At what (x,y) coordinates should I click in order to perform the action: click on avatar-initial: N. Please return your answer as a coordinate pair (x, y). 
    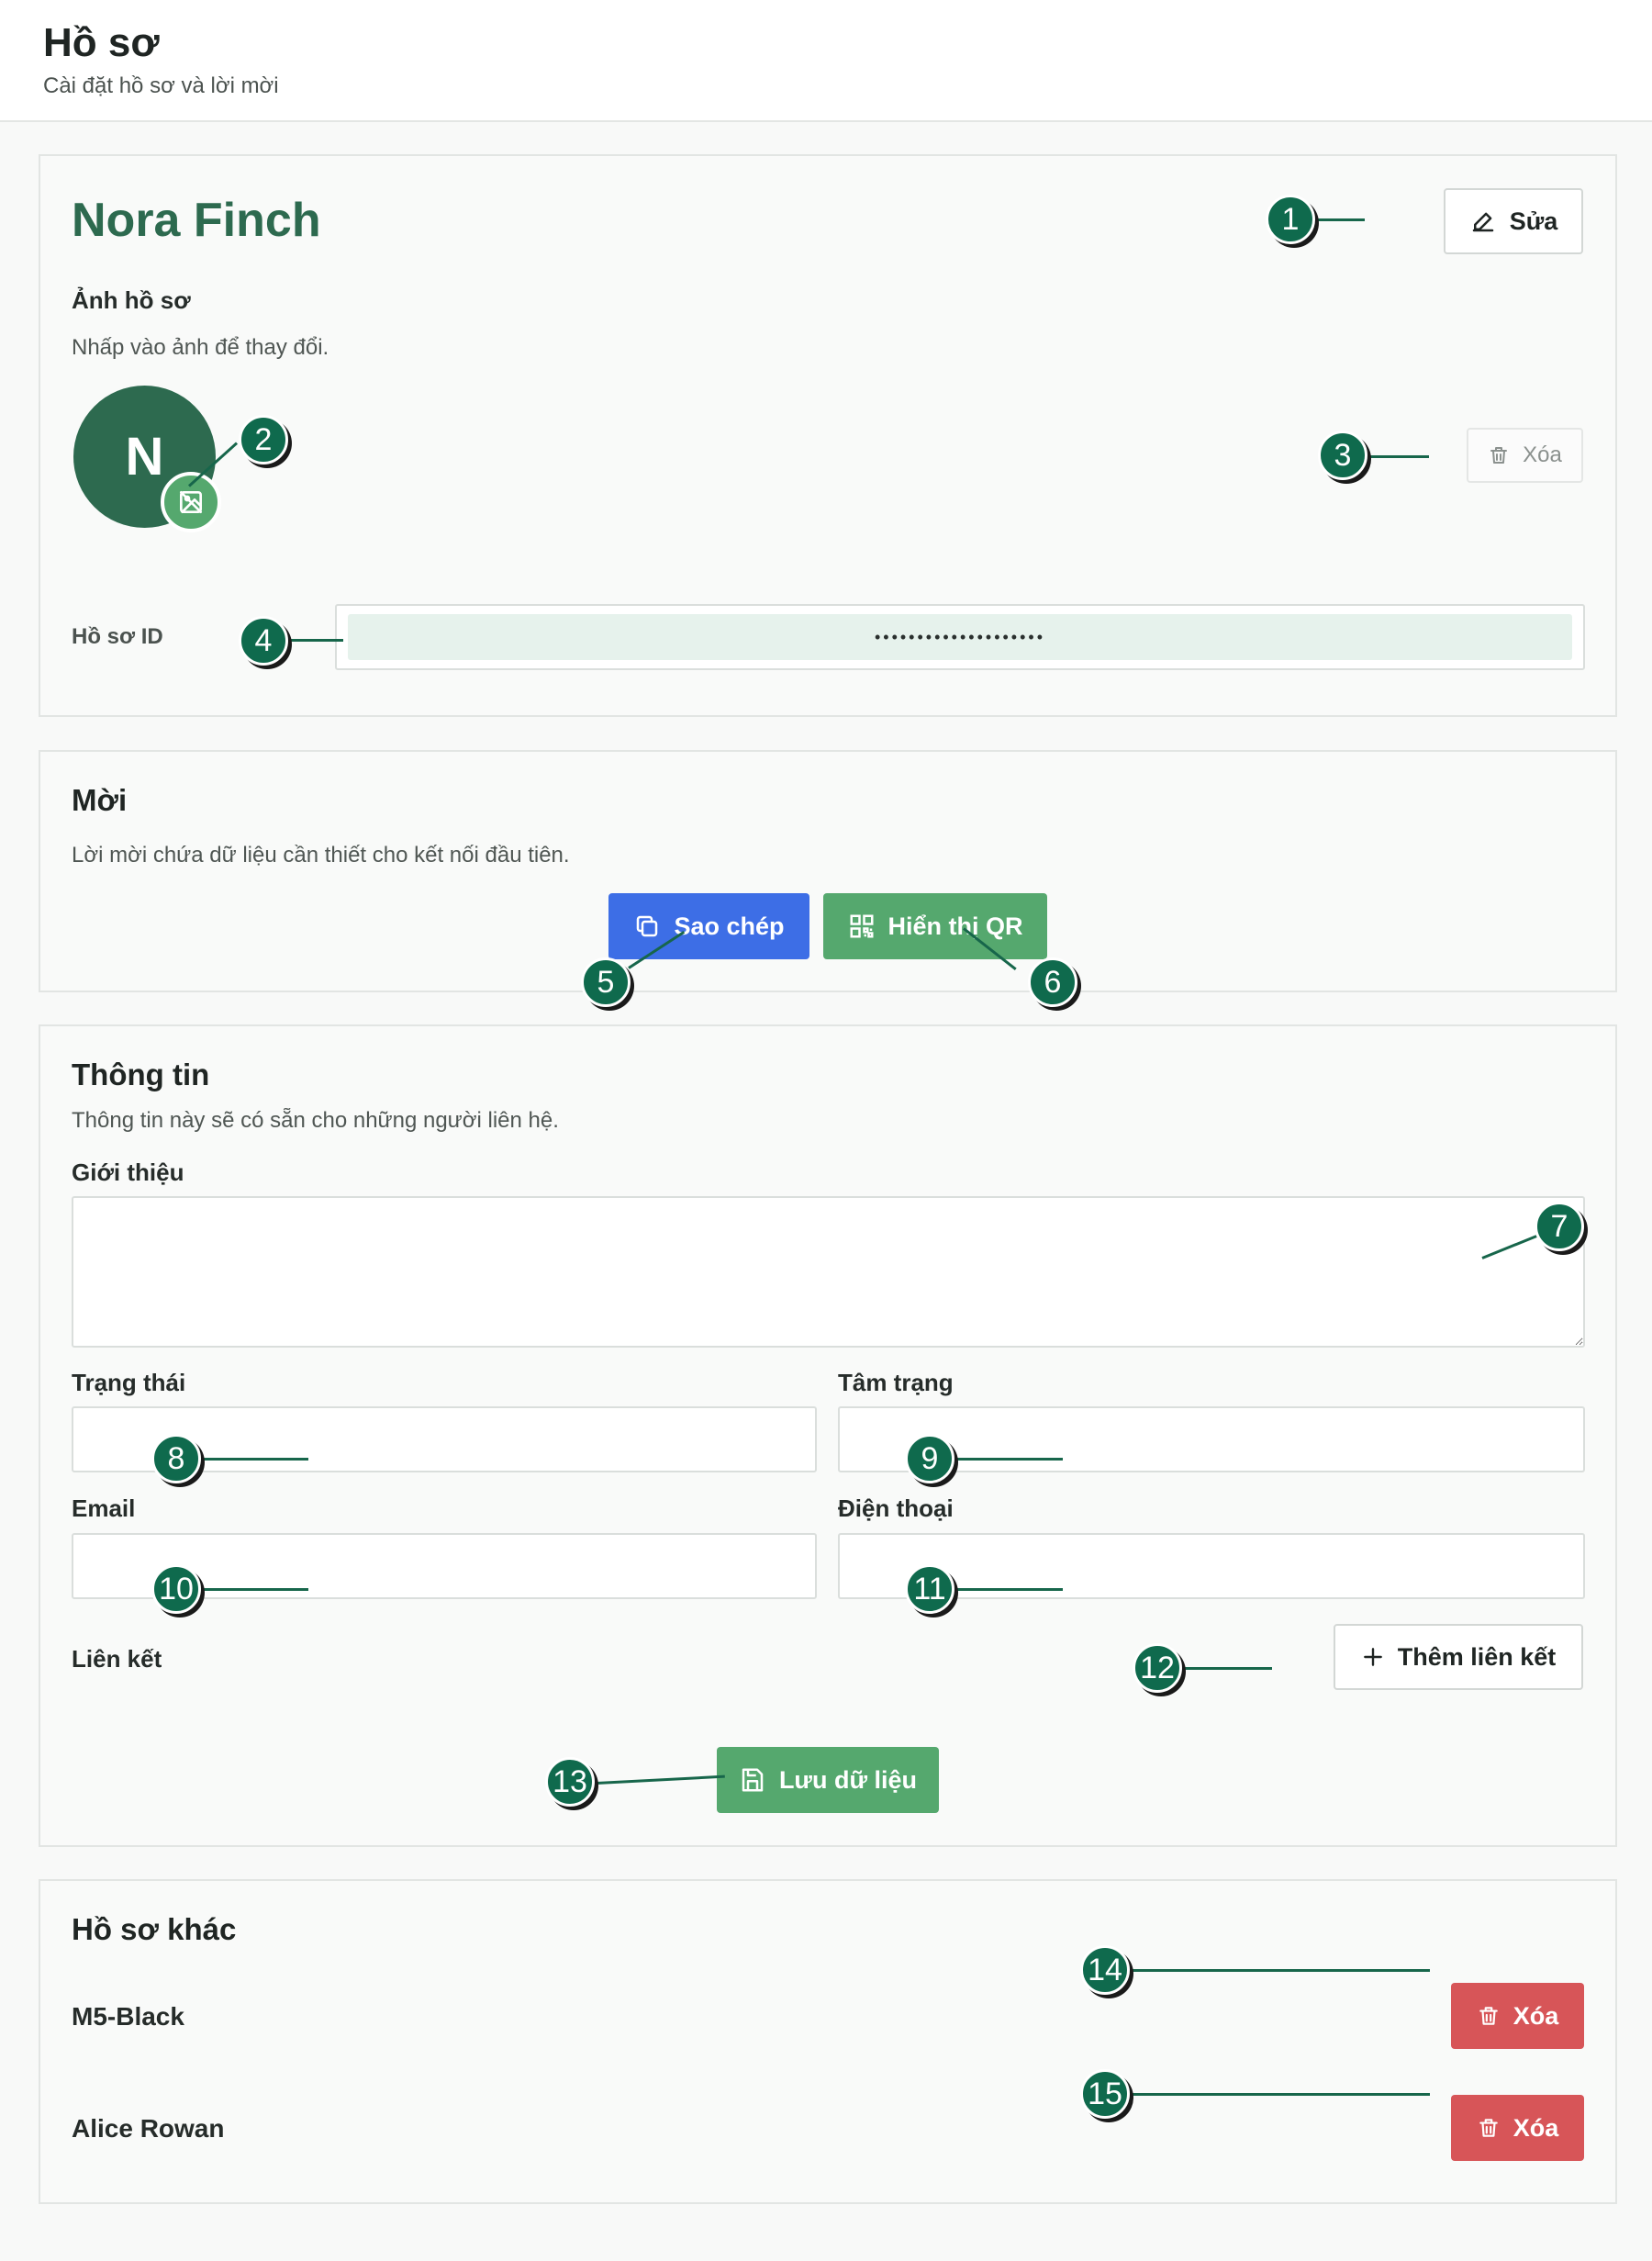
    Looking at the image, I should click on (144, 457).